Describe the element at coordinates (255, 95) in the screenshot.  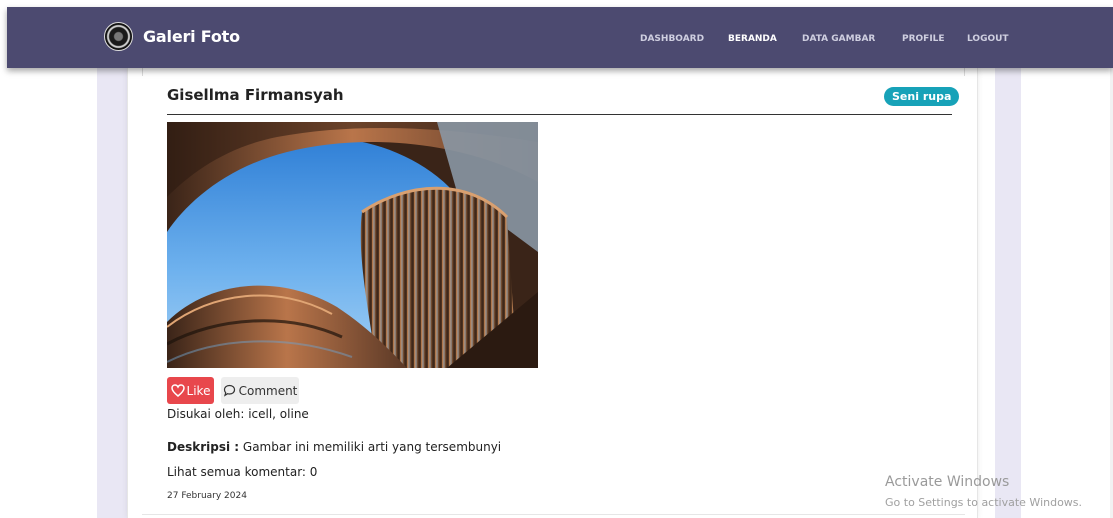
I see `post-author: Gisellma Firmansyah` at that location.